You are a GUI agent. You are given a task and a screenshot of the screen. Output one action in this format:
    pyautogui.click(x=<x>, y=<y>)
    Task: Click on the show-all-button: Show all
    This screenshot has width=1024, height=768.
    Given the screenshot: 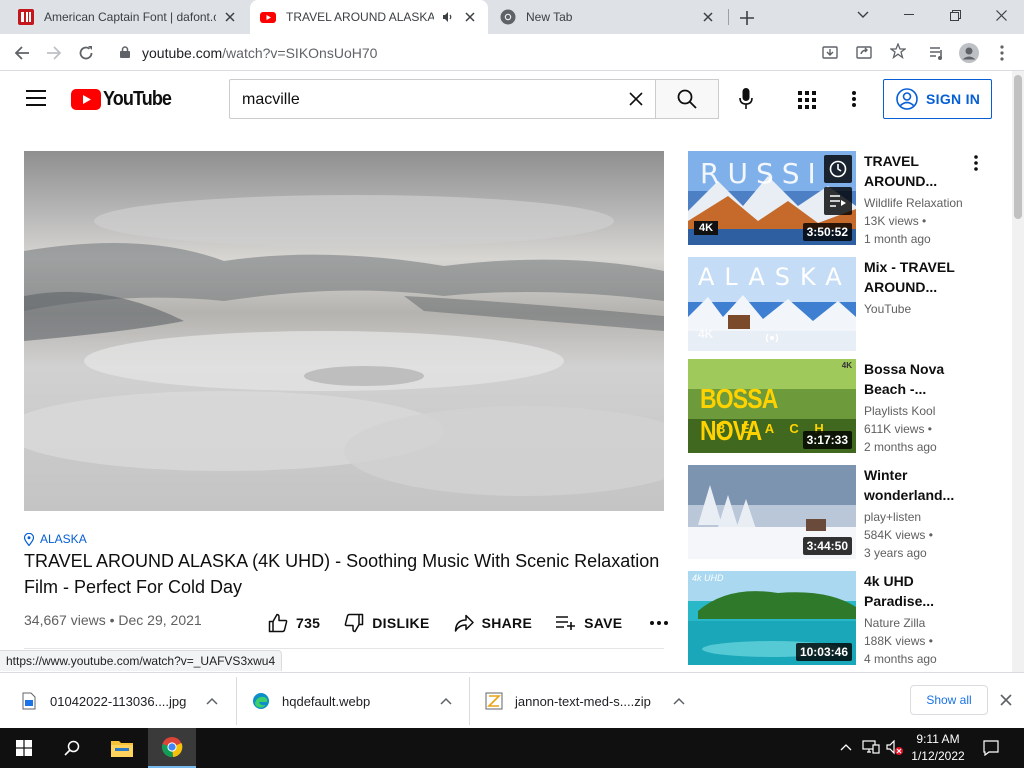 What is the action you would take?
    pyautogui.click(x=949, y=700)
    